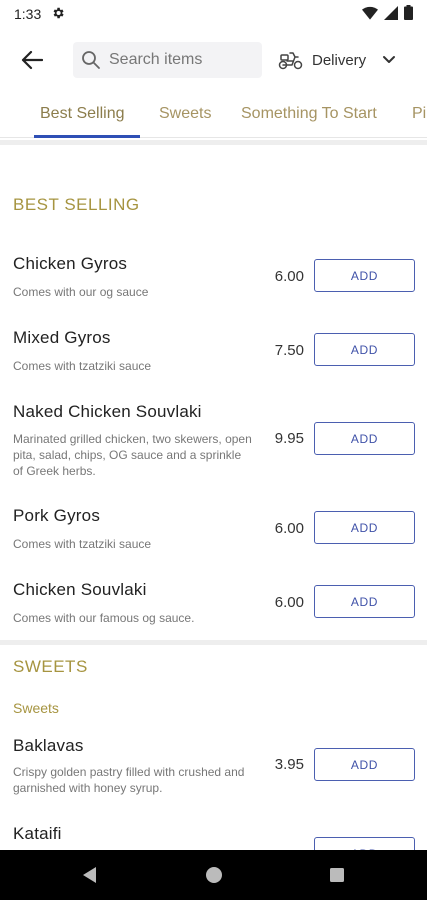  What do you see at coordinates (57, 515) in the screenshot?
I see `item-name: Pork Gyros` at bounding box center [57, 515].